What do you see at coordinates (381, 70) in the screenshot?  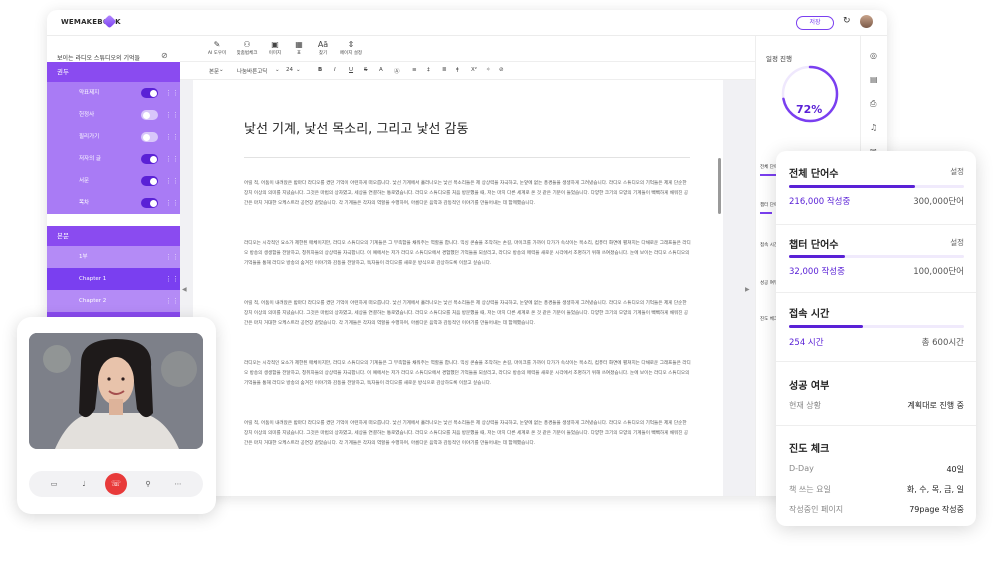 I see `text-color-icon: A` at bounding box center [381, 70].